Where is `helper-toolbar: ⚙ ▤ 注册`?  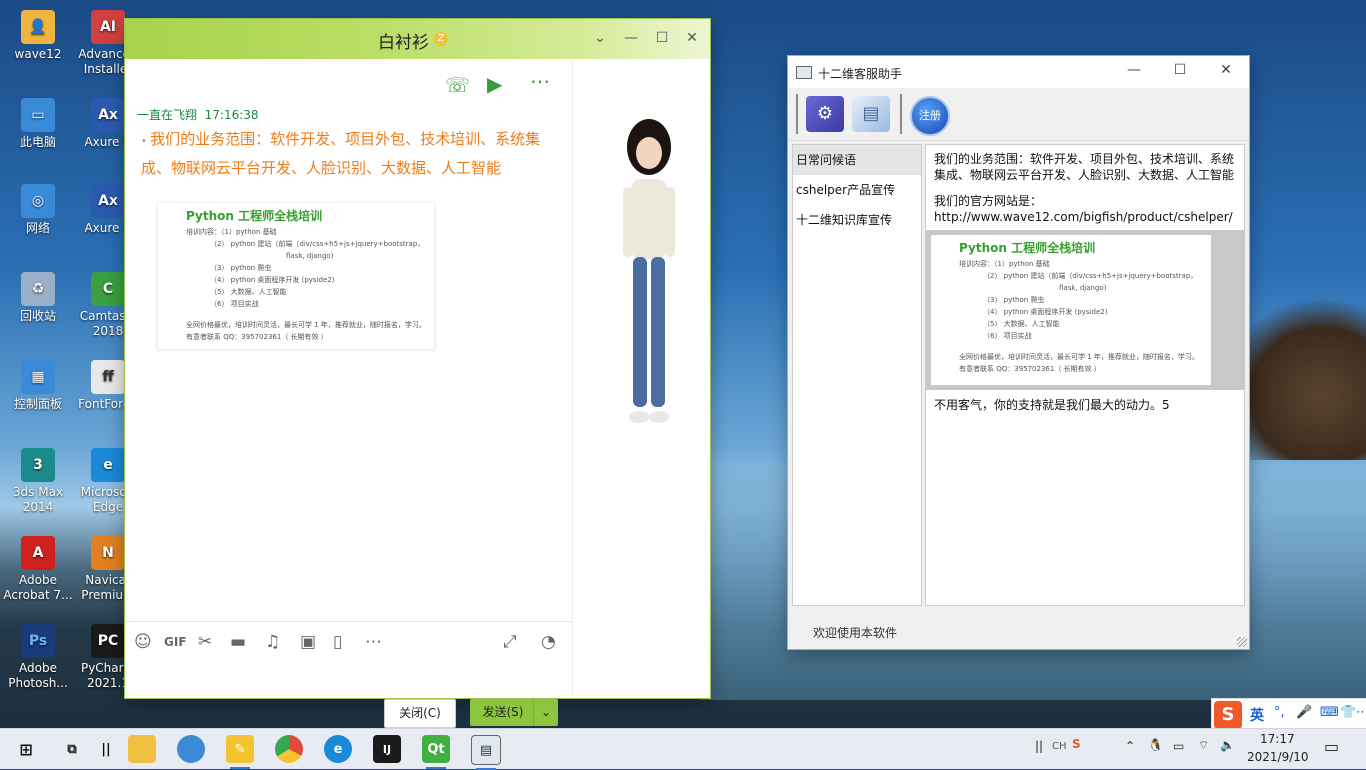 helper-toolbar: ⚙ ▤ 注册 is located at coordinates (1018, 114).